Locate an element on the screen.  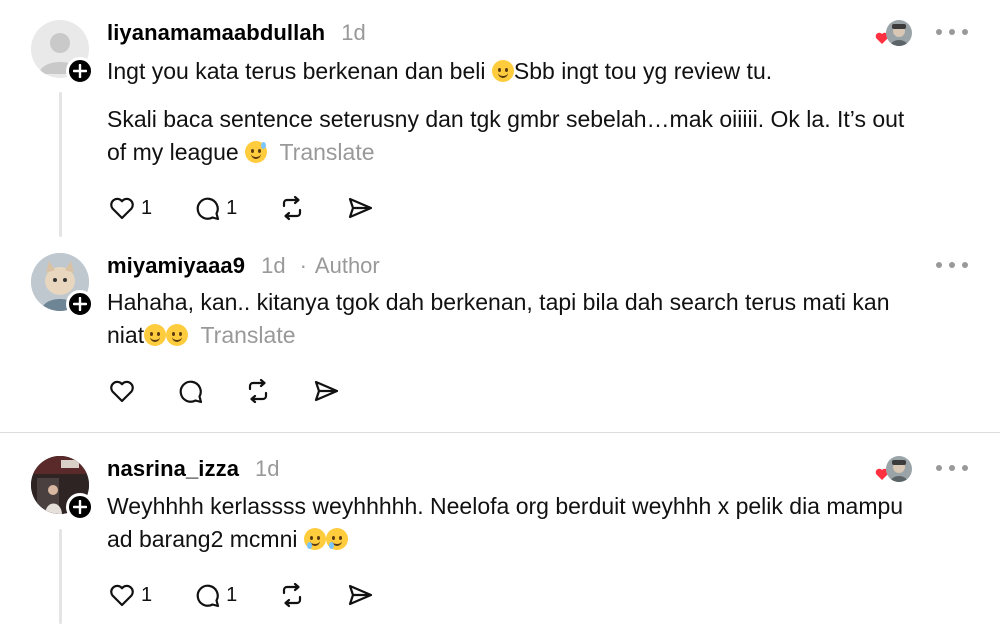
username: nasrina_izza is located at coordinates (173, 469).